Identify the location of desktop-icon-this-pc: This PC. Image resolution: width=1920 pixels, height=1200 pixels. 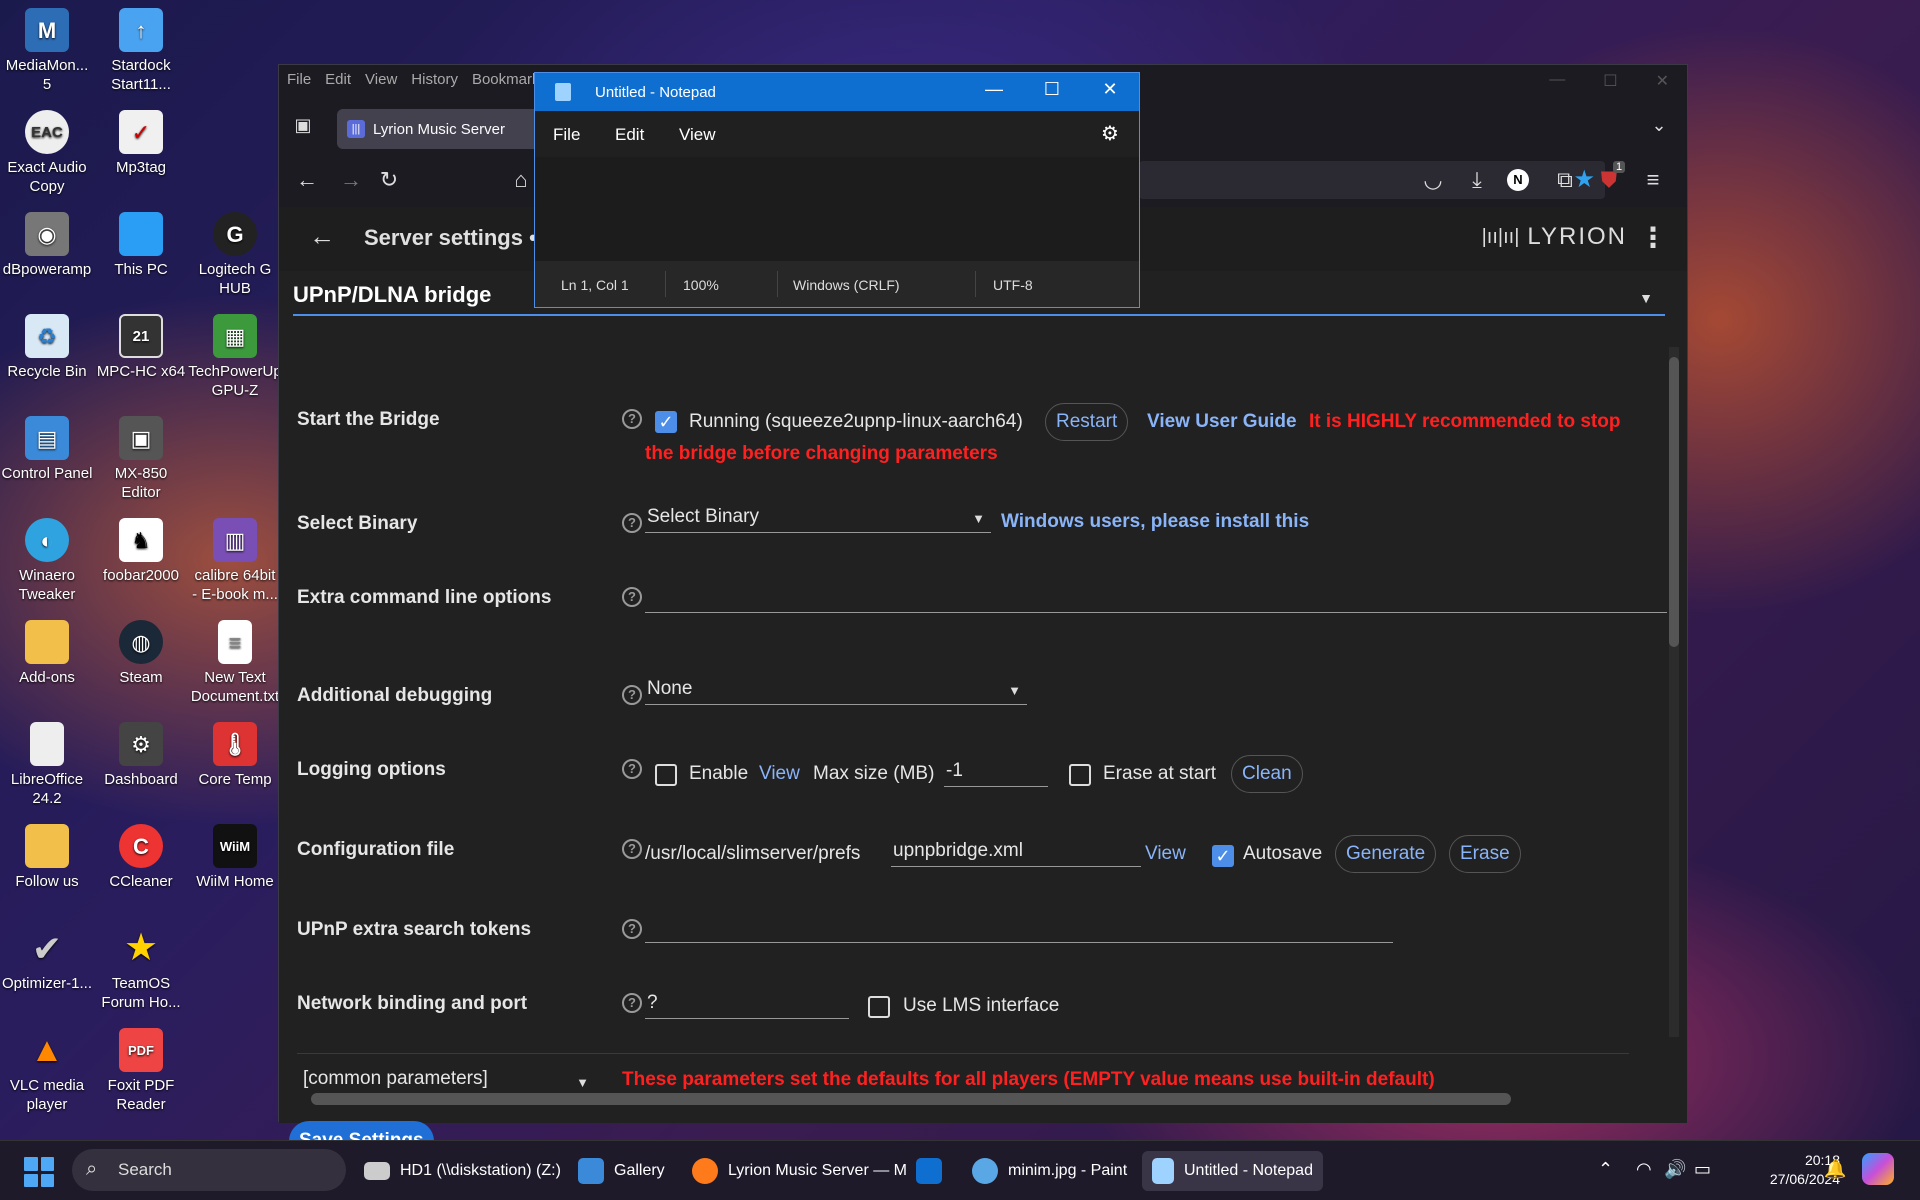
(141, 245).